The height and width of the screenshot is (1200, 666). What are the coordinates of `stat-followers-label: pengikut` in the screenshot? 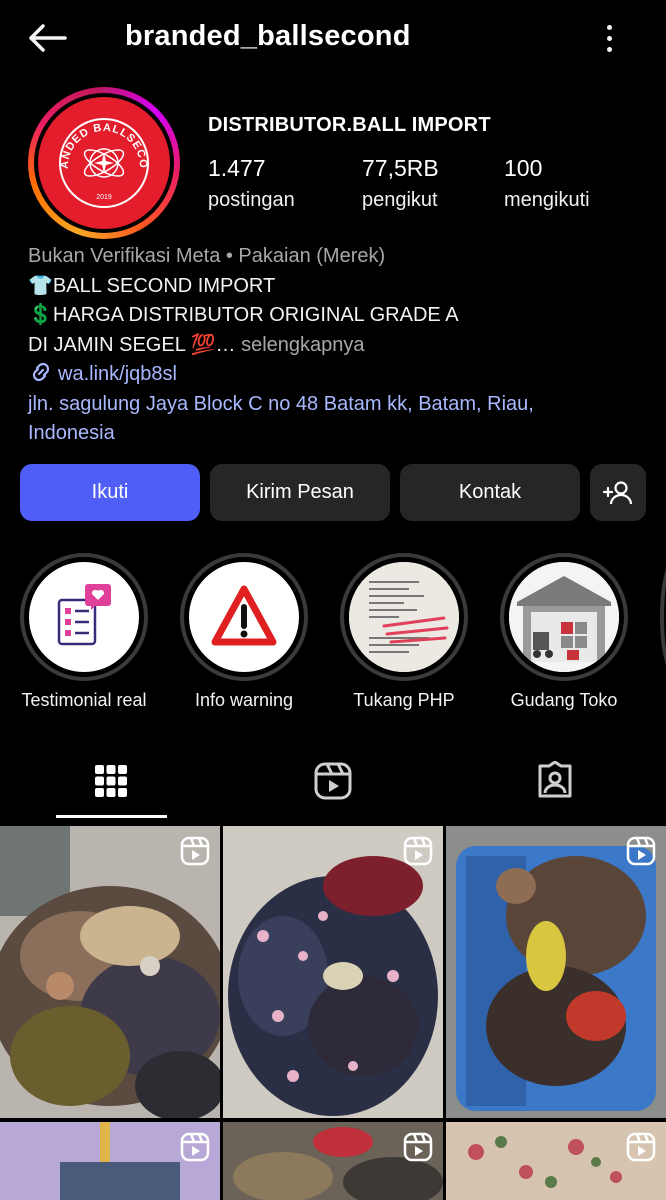 It's located at (400, 200).